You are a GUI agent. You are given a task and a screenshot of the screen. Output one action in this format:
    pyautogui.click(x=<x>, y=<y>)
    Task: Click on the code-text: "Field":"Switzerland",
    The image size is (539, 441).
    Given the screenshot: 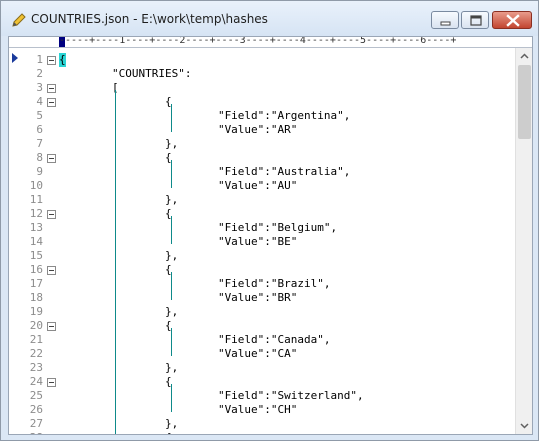 What is the action you would take?
    pyautogui.click(x=211, y=395)
    